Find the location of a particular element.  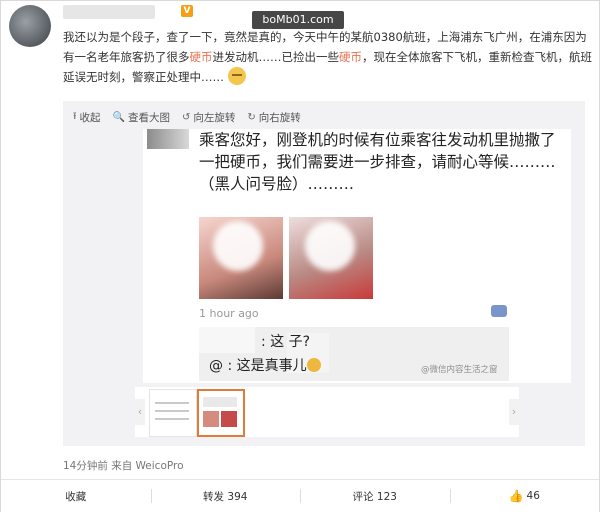

collapse-button: ⭱ 收起 is located at coordinates (87, 117).